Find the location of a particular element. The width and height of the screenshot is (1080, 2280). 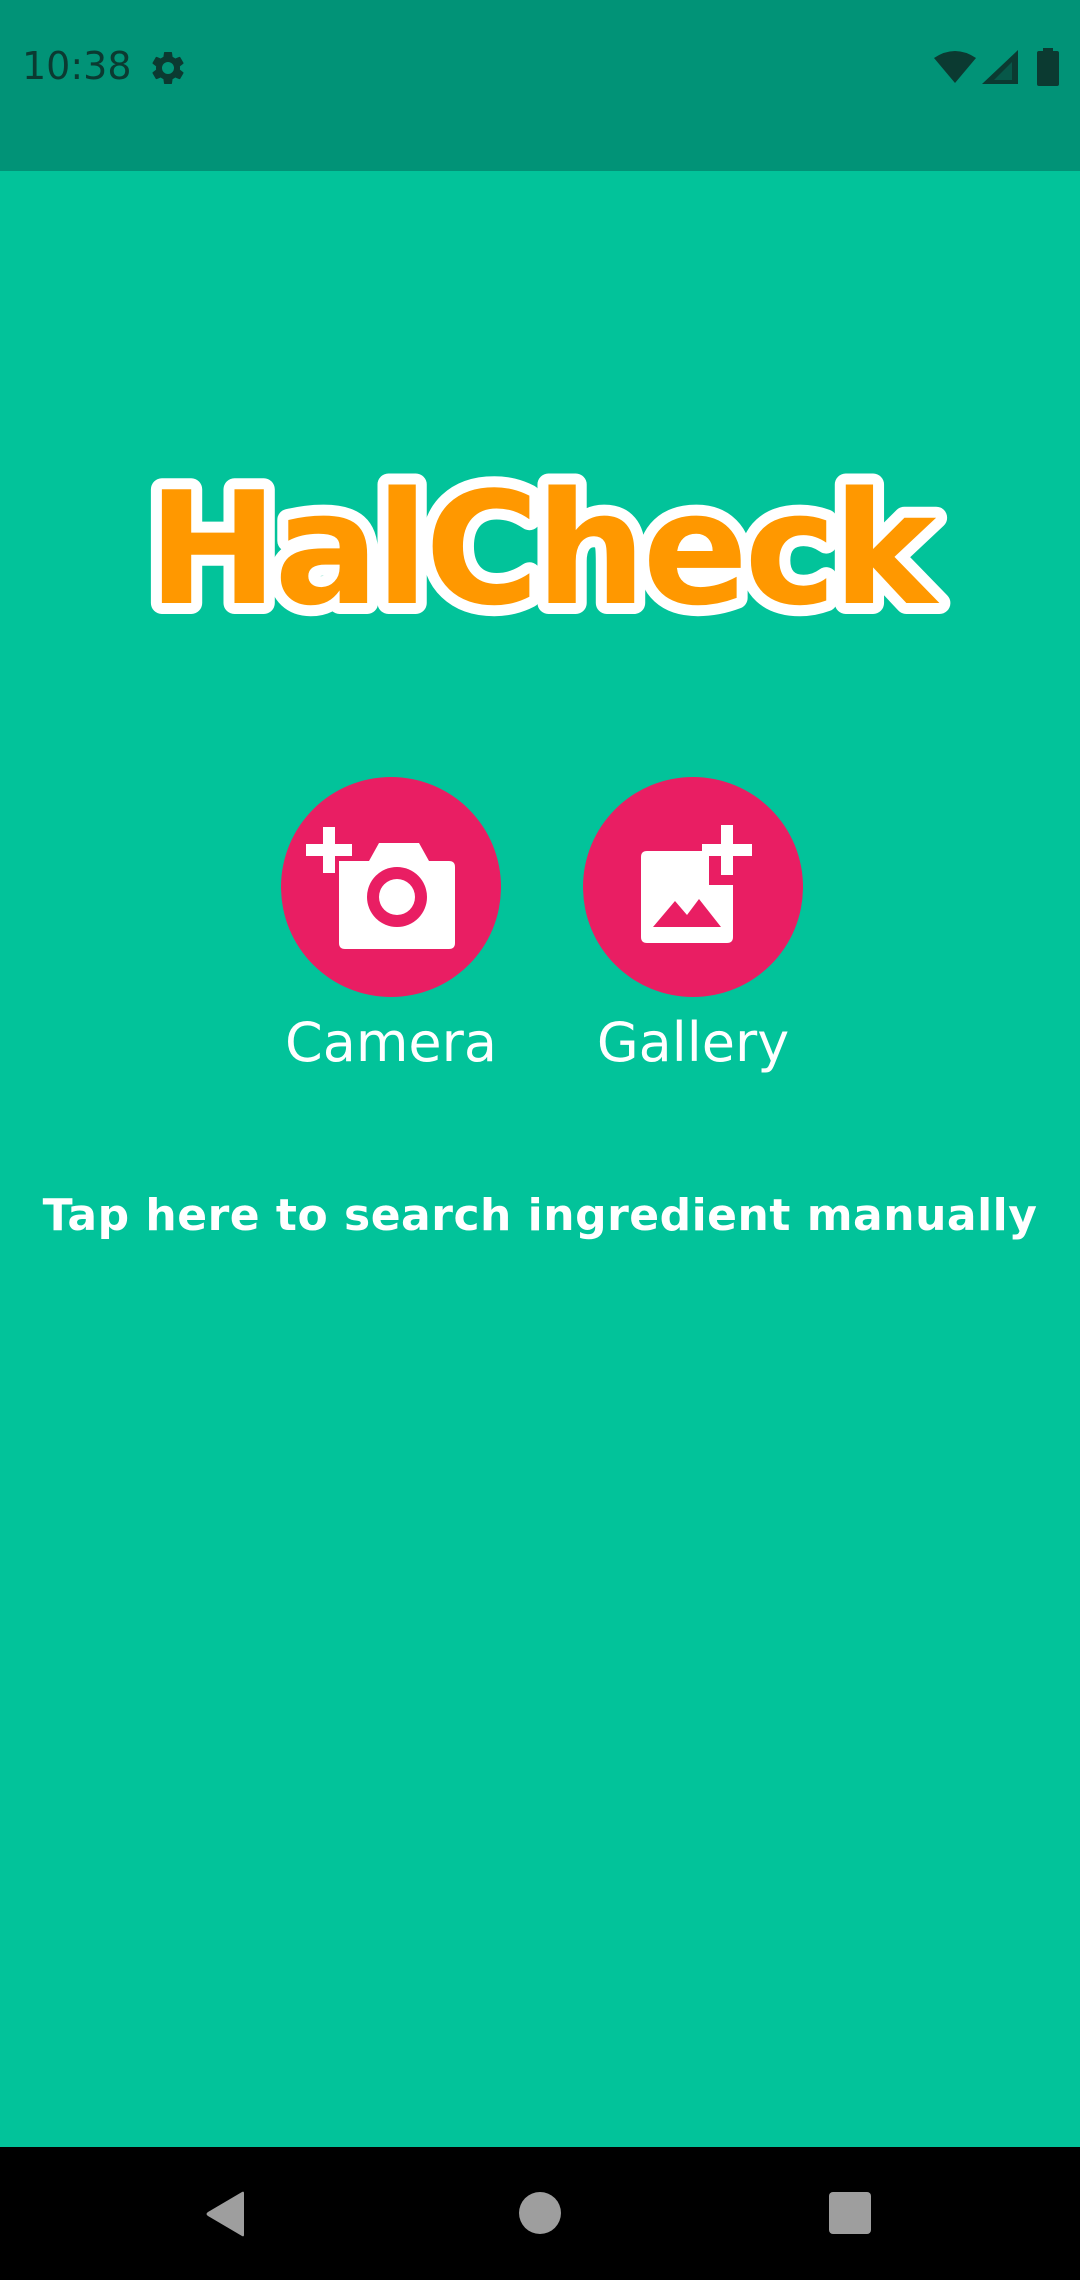

wifi-icon is located at coordinates (955, 67).